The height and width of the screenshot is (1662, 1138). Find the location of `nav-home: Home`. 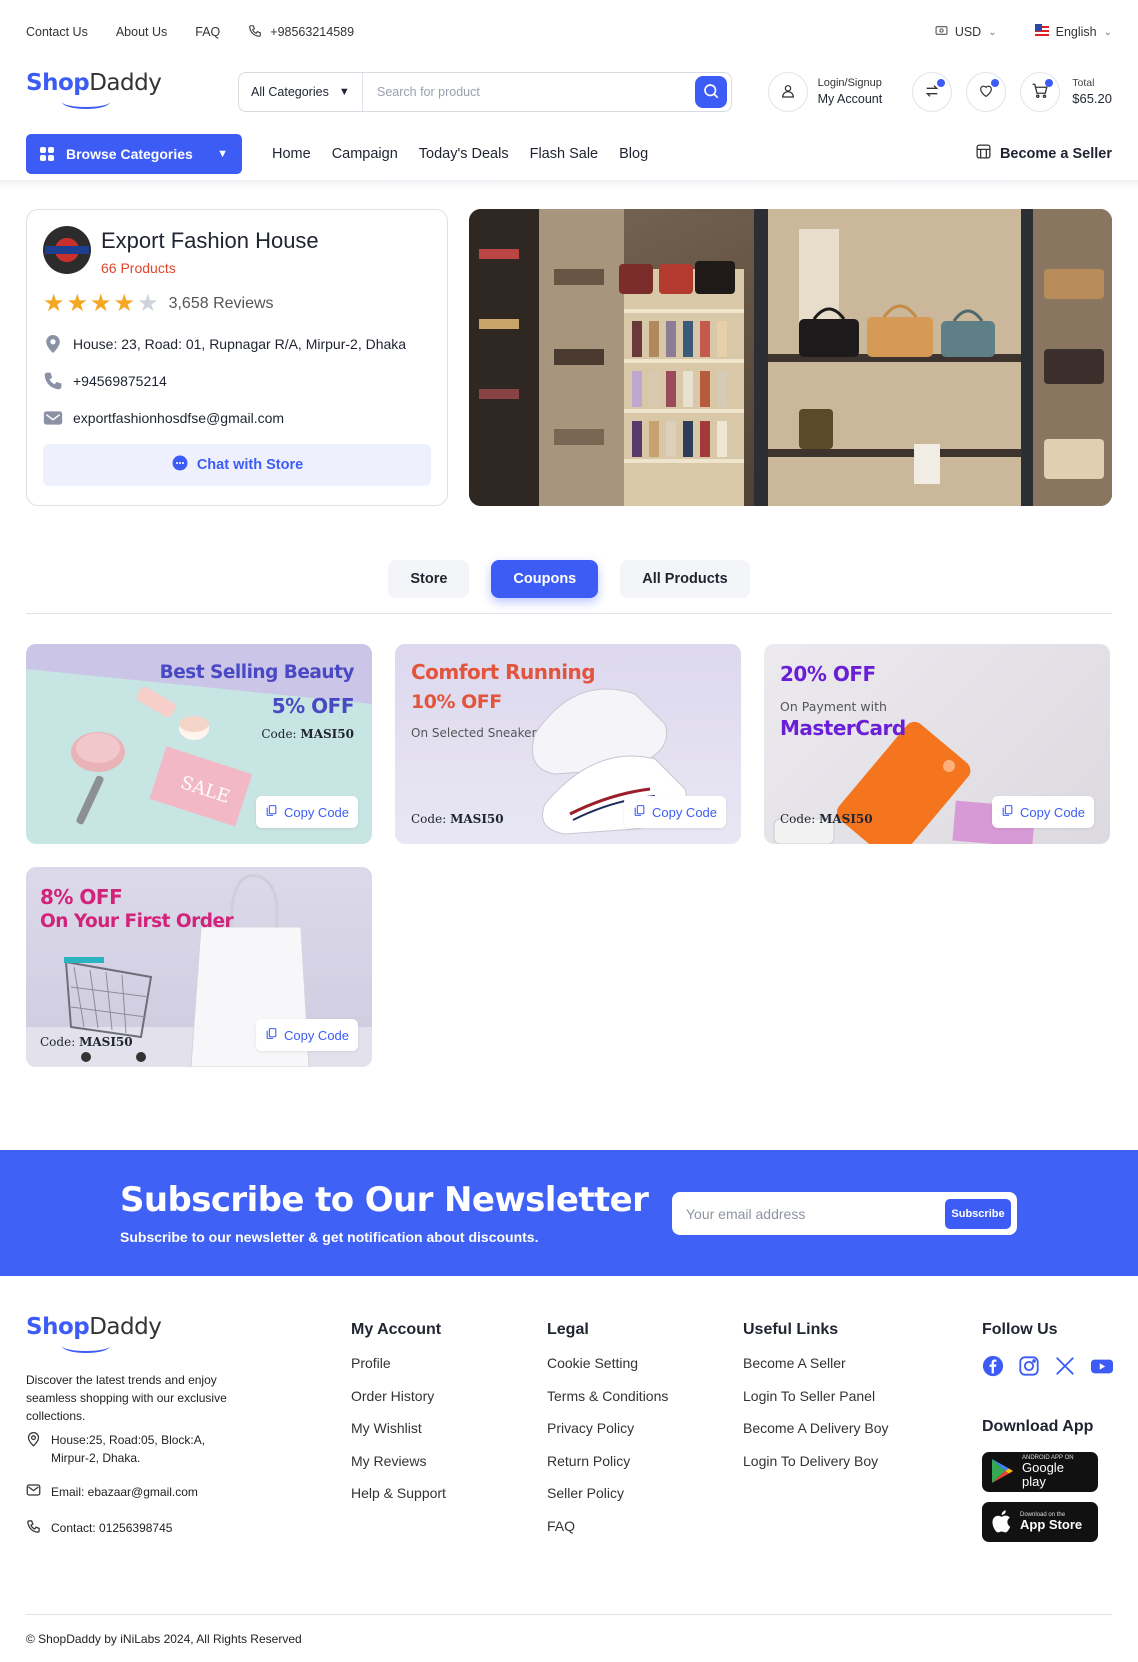

nav-home: Home is located at coordinates (291, 154).